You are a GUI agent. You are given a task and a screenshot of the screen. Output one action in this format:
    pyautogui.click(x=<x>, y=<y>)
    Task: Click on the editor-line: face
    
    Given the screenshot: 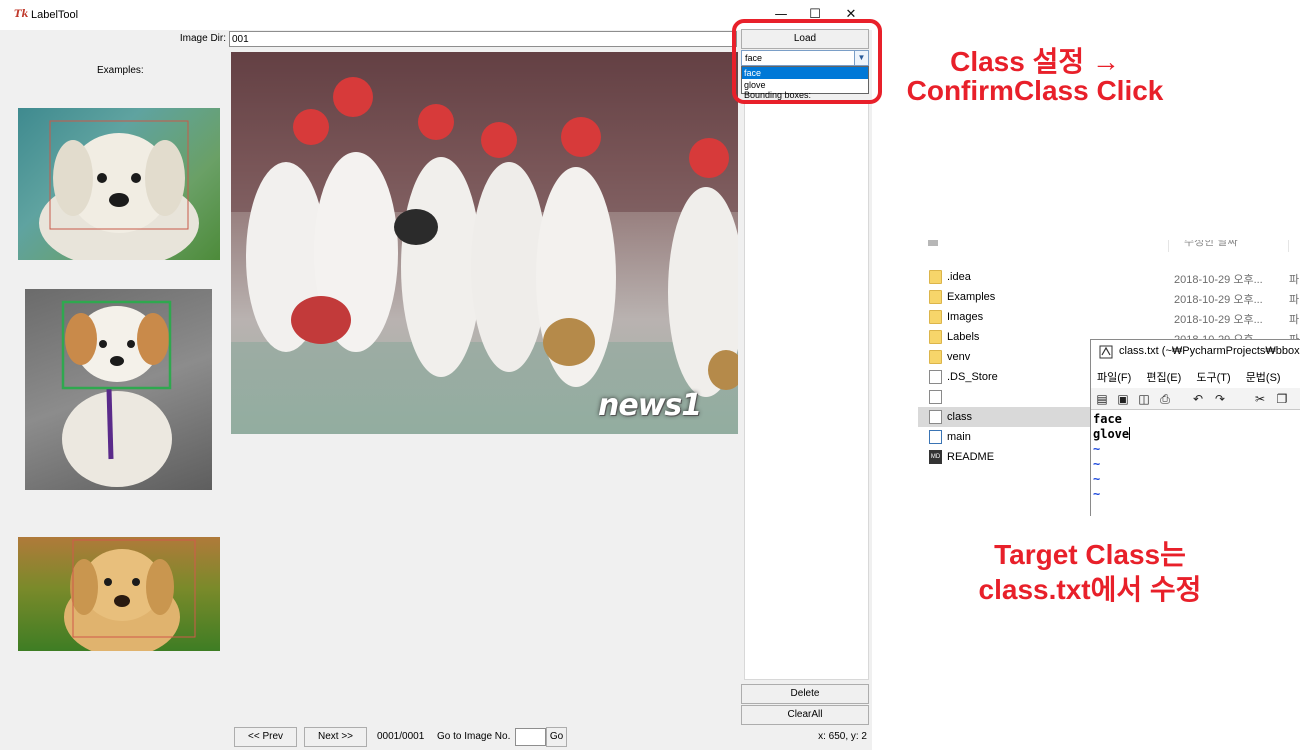 What is the action you would take?
    pyautogui.click(x=1107, y=419)
    